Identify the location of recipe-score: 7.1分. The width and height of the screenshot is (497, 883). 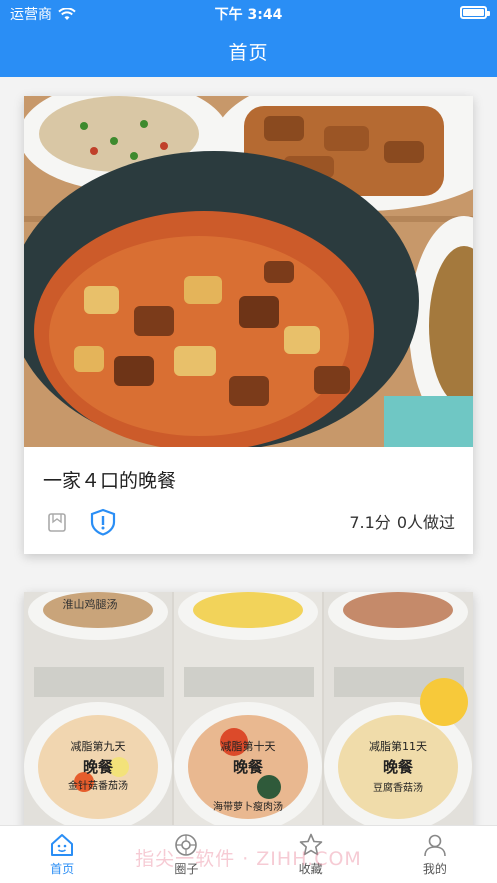
(370, 522).